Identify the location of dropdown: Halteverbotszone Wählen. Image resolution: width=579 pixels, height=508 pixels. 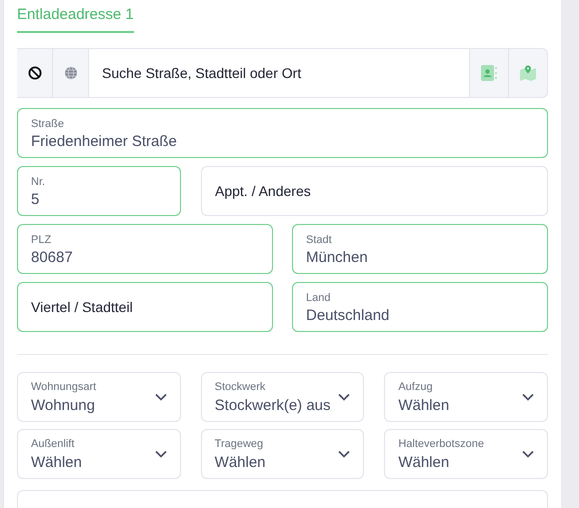
(466, 454).